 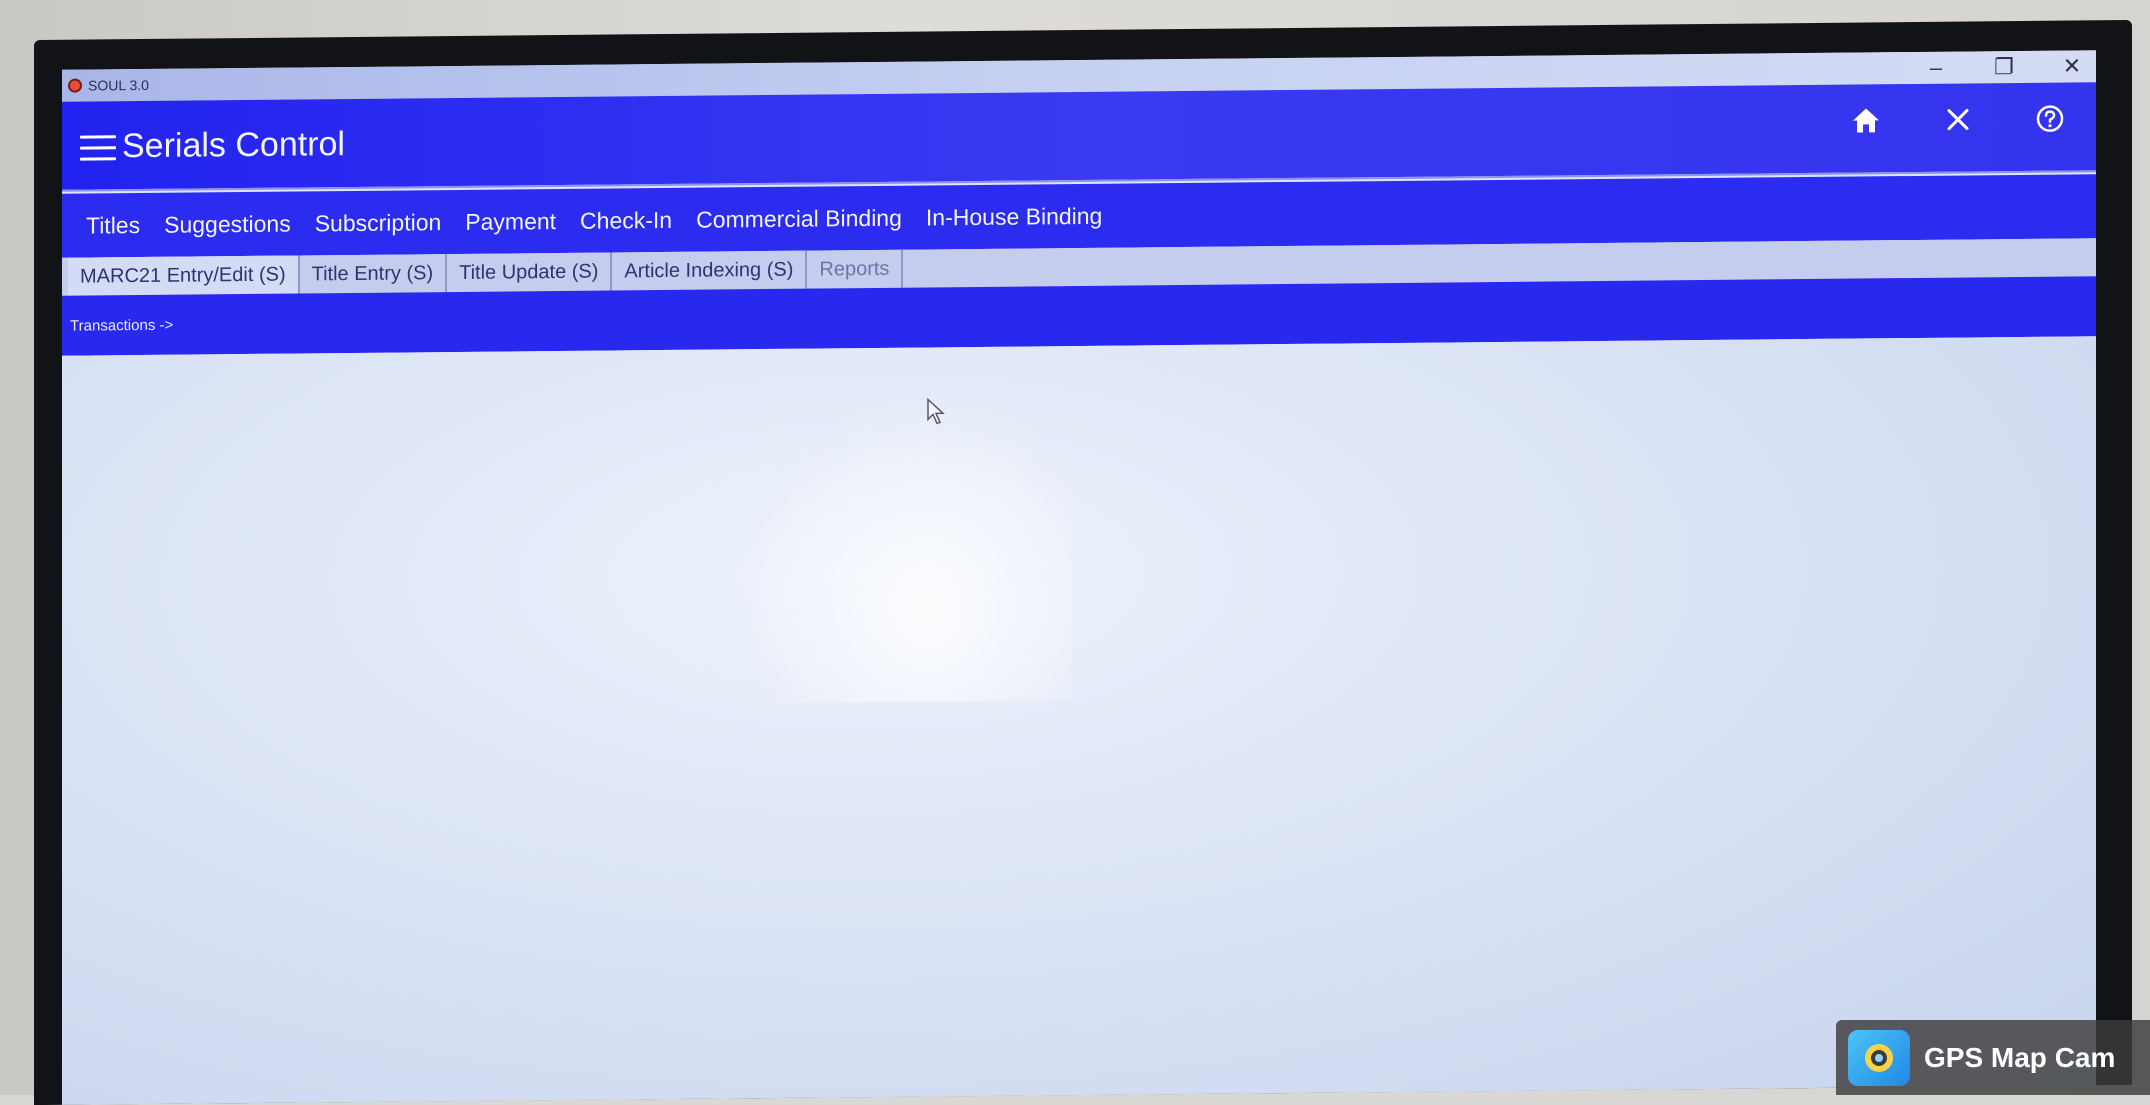 I want to click on watermark-text: GPS Map Cam, so click(x=2020, y=1057).